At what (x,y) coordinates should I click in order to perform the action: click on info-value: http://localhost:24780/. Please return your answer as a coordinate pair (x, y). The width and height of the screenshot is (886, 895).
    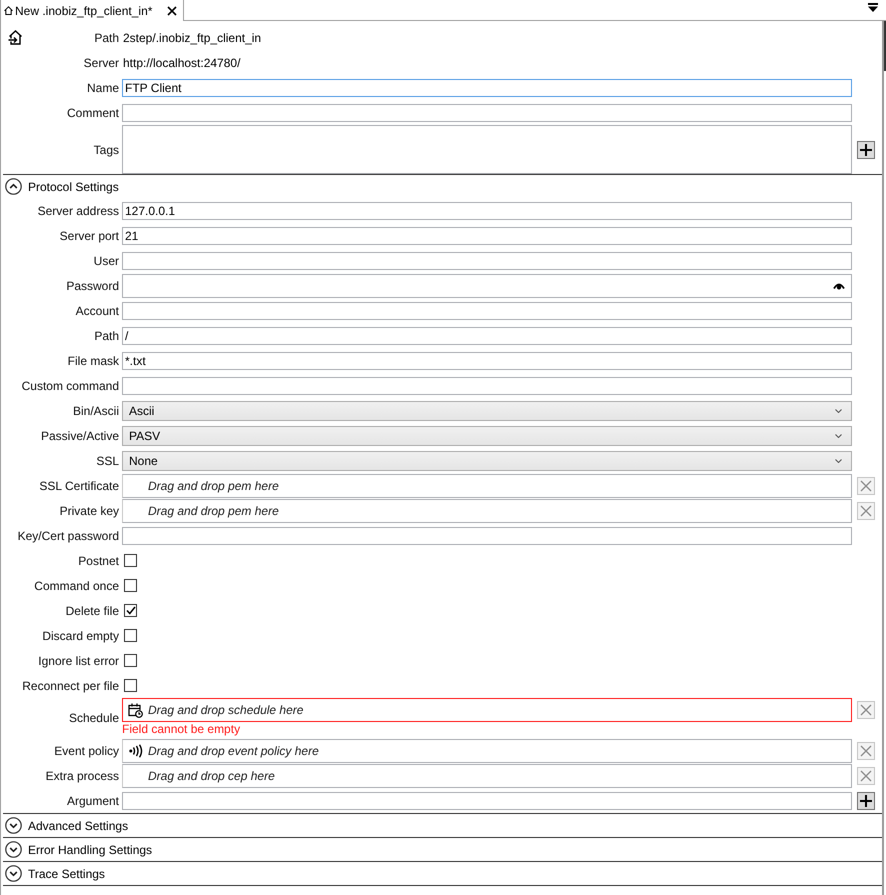
    Looking at the image, I should click on (181, 63).